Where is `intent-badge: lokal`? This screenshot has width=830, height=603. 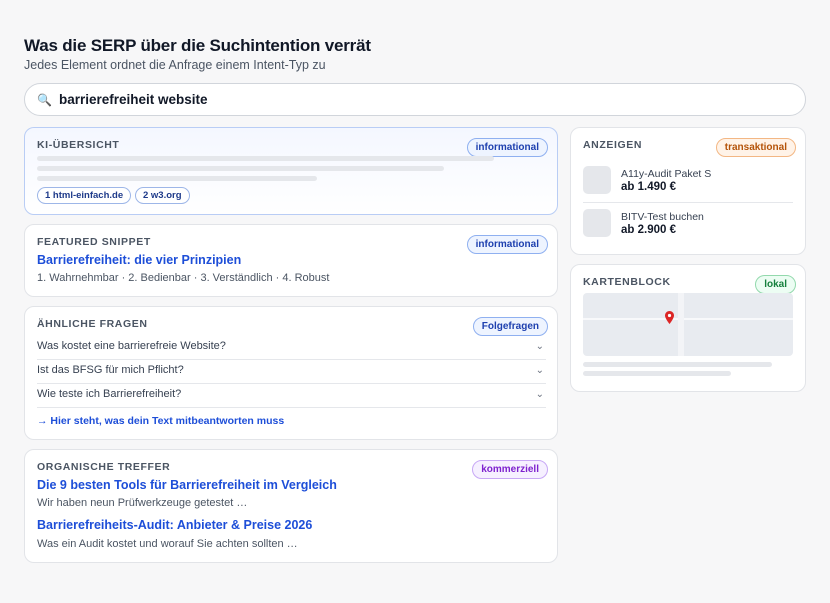 intent-badge: lokal is located at coordinates (775, 284).